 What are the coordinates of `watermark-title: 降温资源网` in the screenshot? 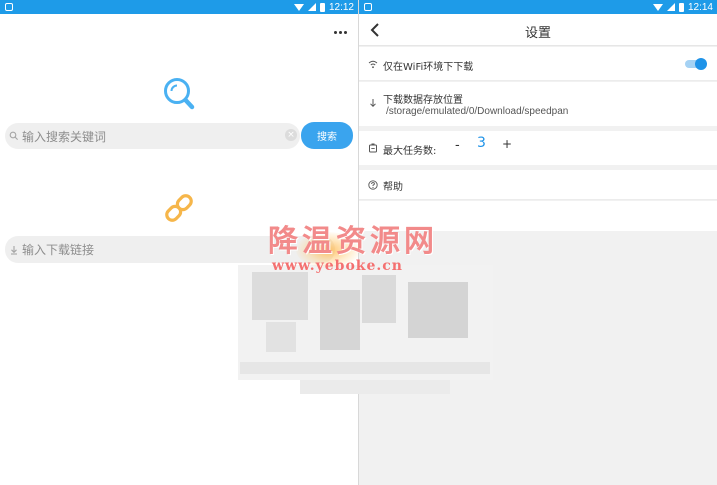 It's located at (353, 241).